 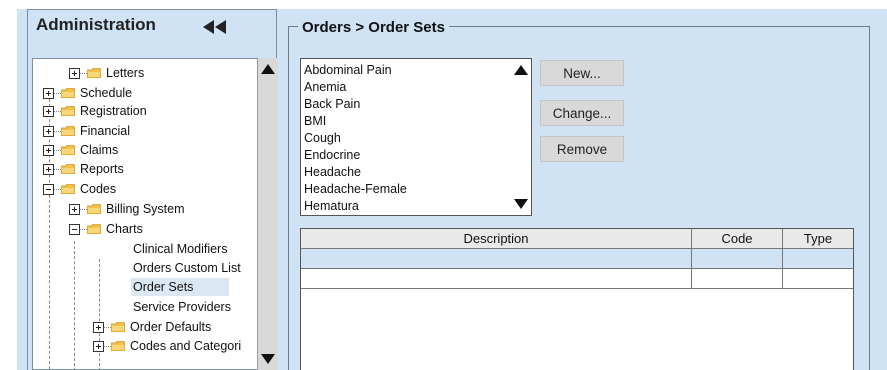 I want to click on tree-item: Clinical Modifiers, so click(x=145, y=249).